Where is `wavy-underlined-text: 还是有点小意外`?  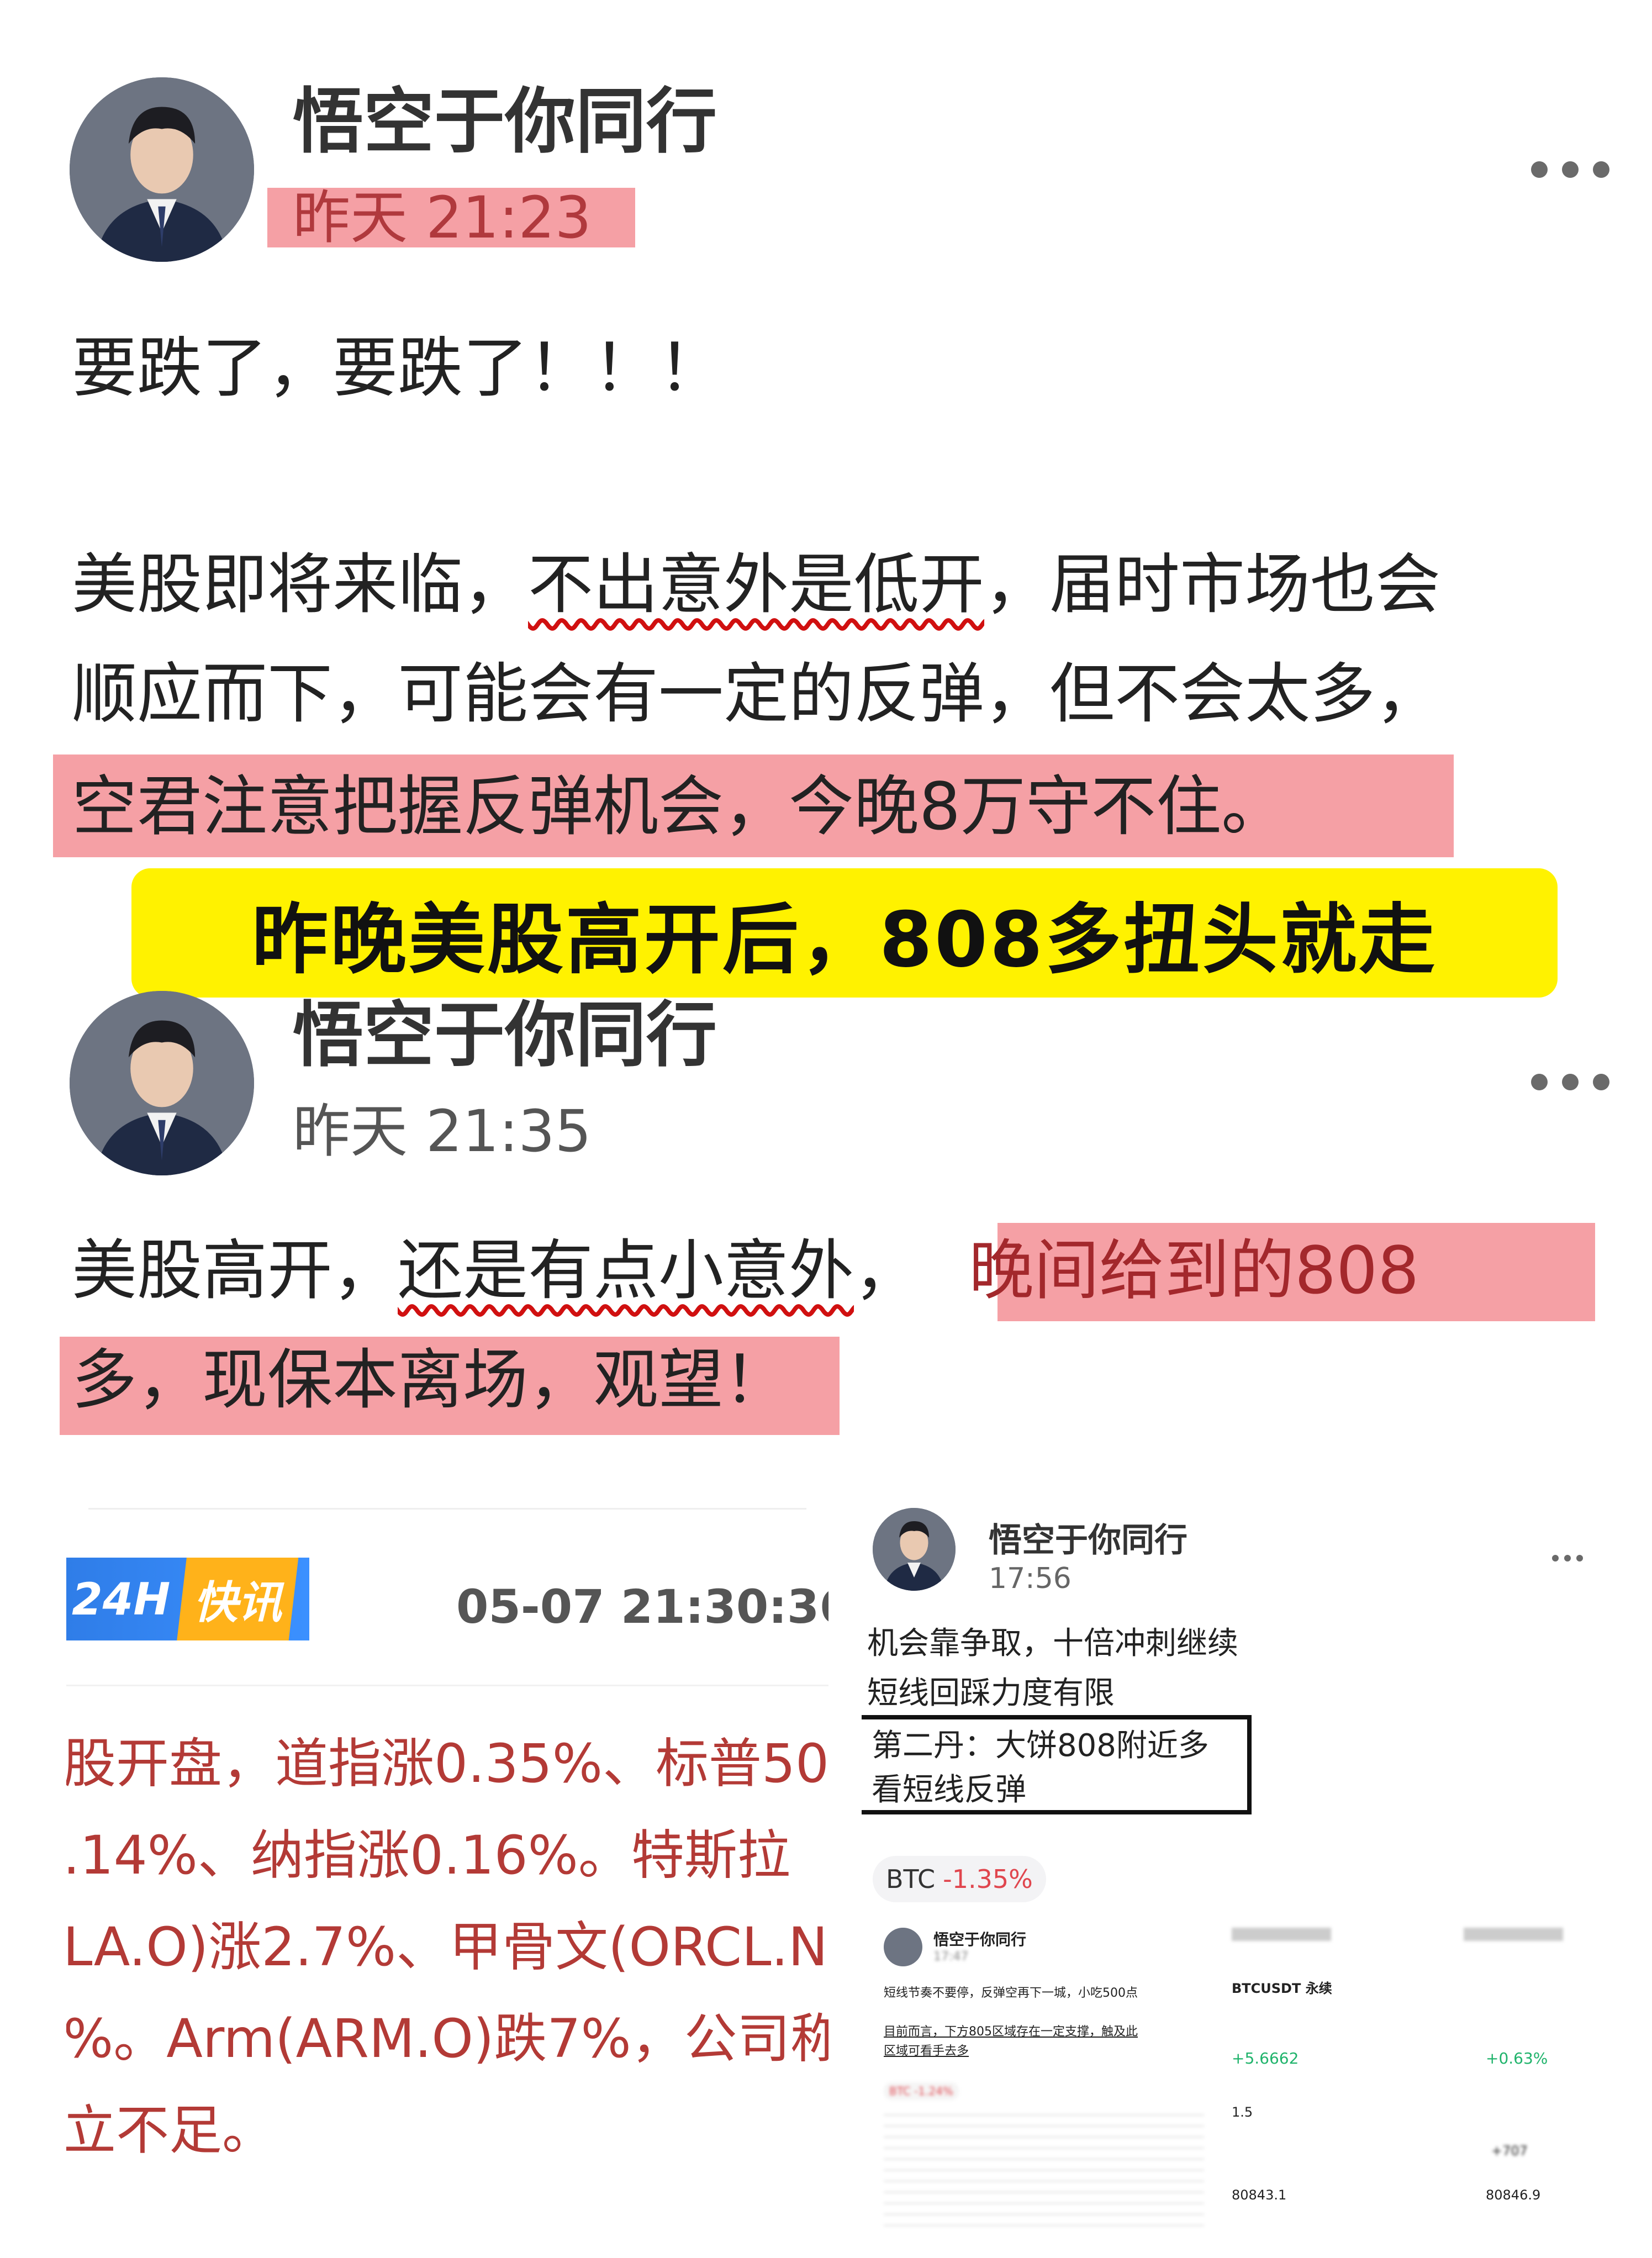 wavy-underlined-text: 还是有点小意外 is located at coordinates (626, 1270).